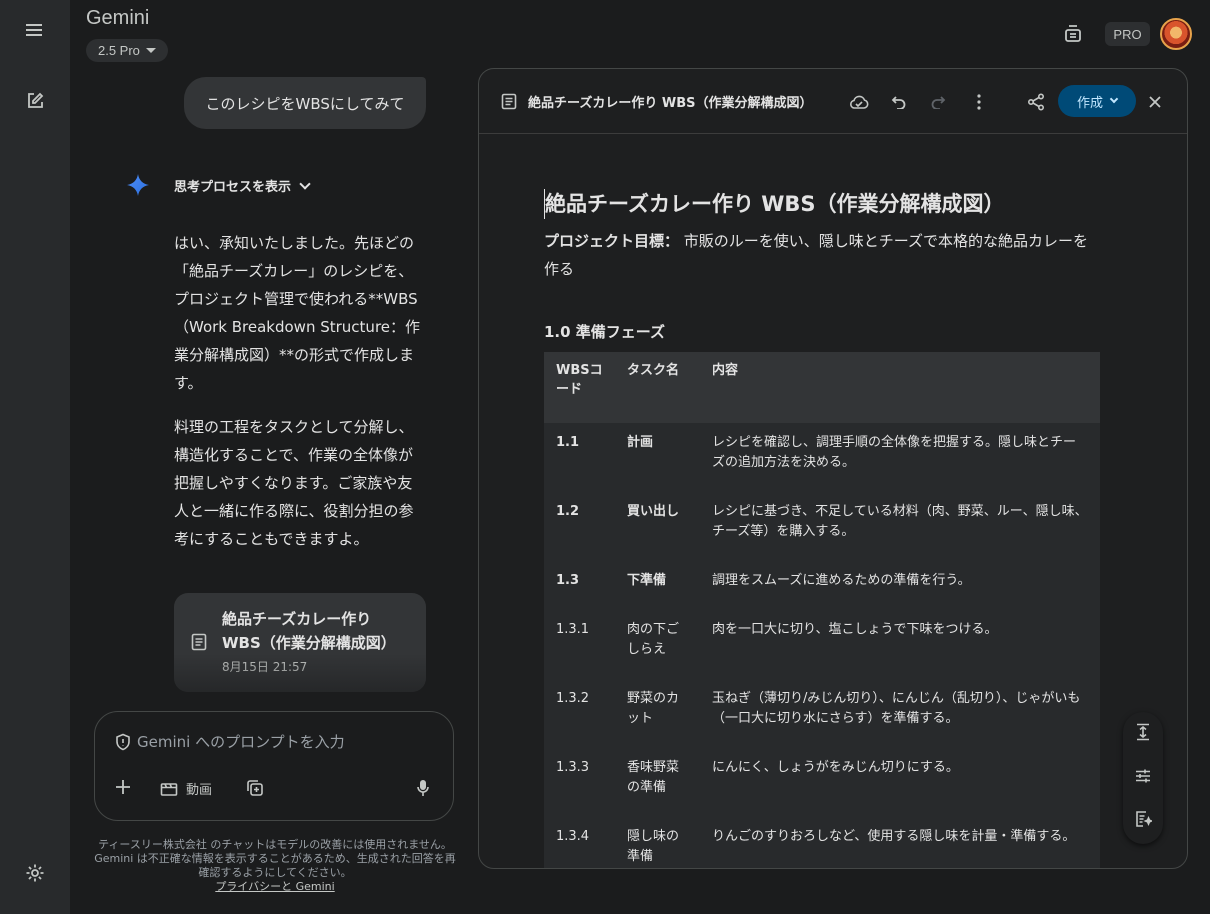 Image resolution: width=1210 pixels, height=914 pixels. Describe the element at coordinates (833, 101) in the screenshot. I see `canvas-toolbar: 絶品チーズカレー作り WBS（作業分解構成図） 作成` at that location.